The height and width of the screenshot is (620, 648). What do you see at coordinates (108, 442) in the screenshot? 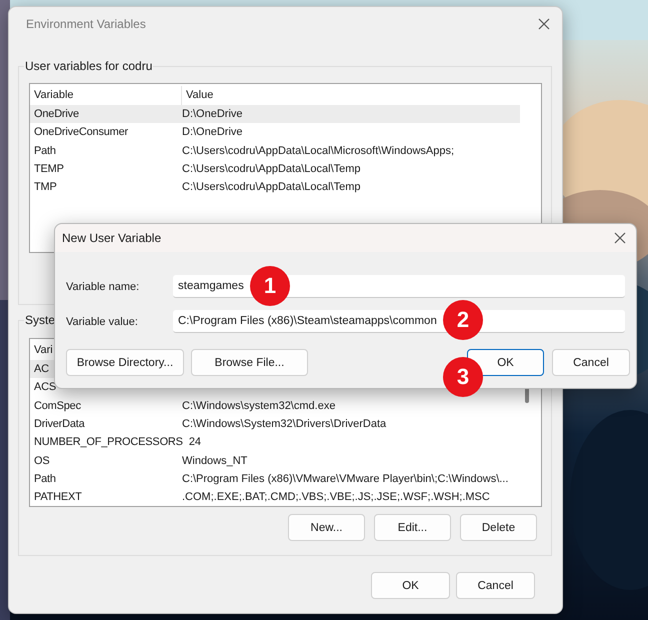
I see `variable-name: NUMBER_OF_PROCESSORS` at bounding box center [108, 442].